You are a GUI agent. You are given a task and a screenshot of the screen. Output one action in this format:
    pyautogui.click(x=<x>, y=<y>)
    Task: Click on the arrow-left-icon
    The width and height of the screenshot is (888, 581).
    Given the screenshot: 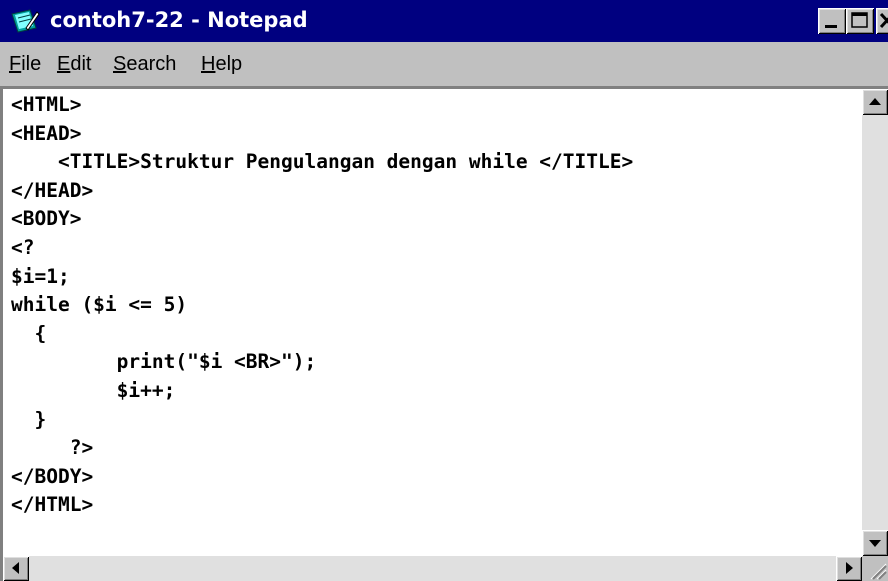 What is the action you would take?
    pyautogui.click(x=15, y=568)
    